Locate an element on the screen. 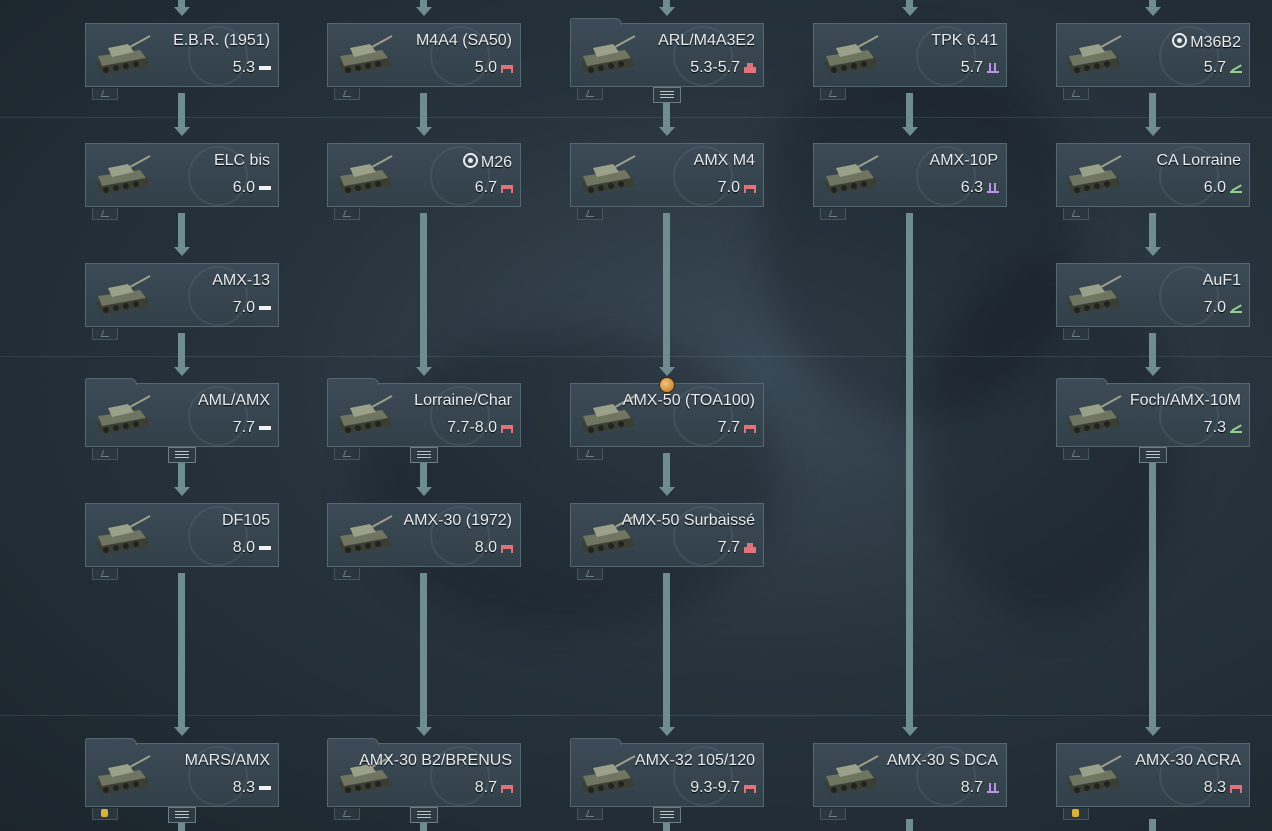 The height and width of the screenshot is (831, 1272). vehicle-name-text: M36B2 is located at coordinates (1215, 42).